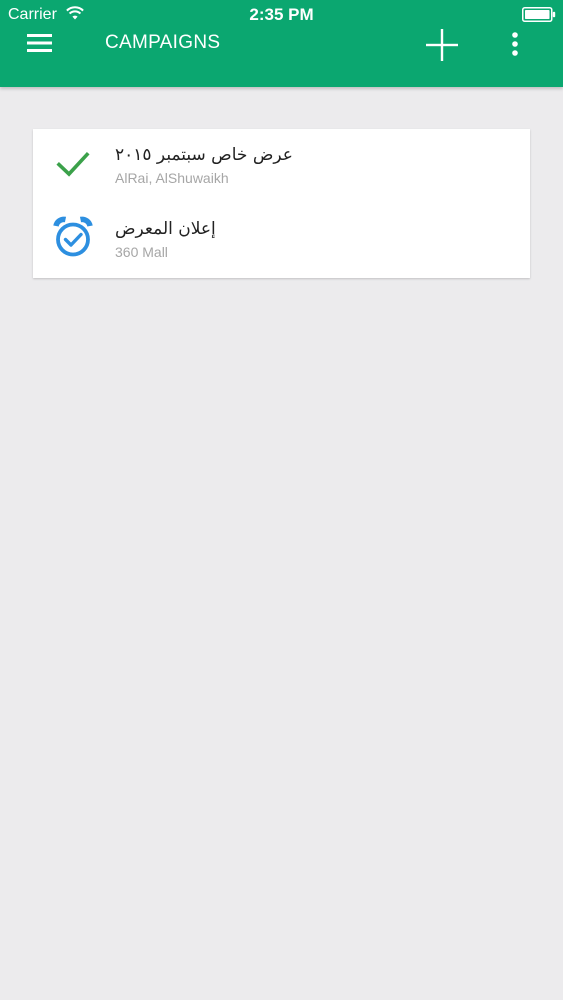 This screenshot has width=563, height=1000. I want to click on campaign-list-item: إعلان المعرض 360 Mall, so click(281, 240).